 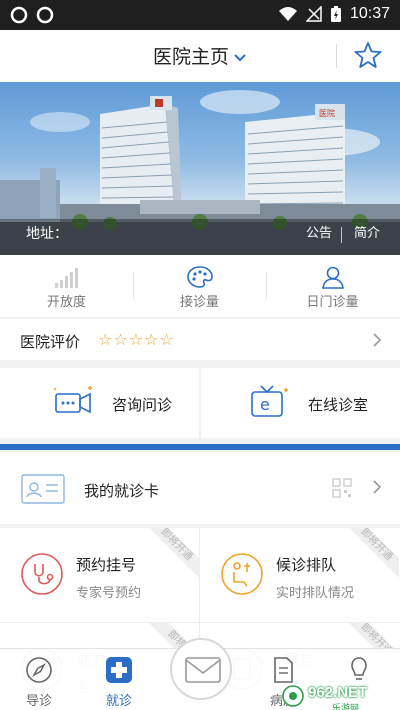 What do you see at coordinates (338, 692) in the screenshot?
I see `watermark-text: 962.NET` at bounding box center [338, 692].